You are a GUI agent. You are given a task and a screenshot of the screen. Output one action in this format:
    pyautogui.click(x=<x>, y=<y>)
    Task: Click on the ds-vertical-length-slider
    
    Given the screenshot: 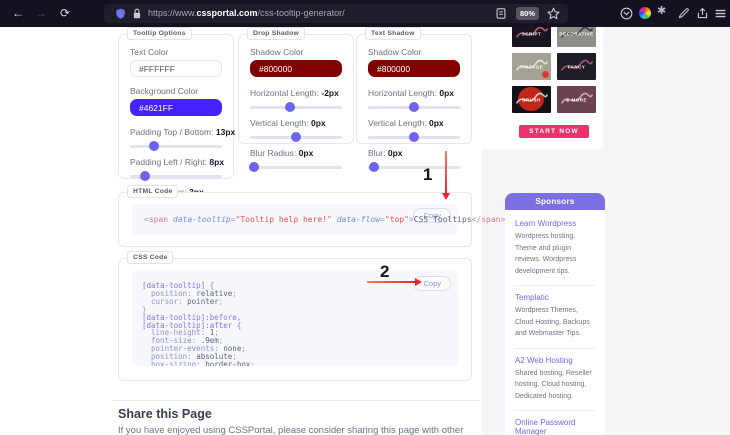 What is the action you would take?
    pyautogui.click(x=296, y=137)
    